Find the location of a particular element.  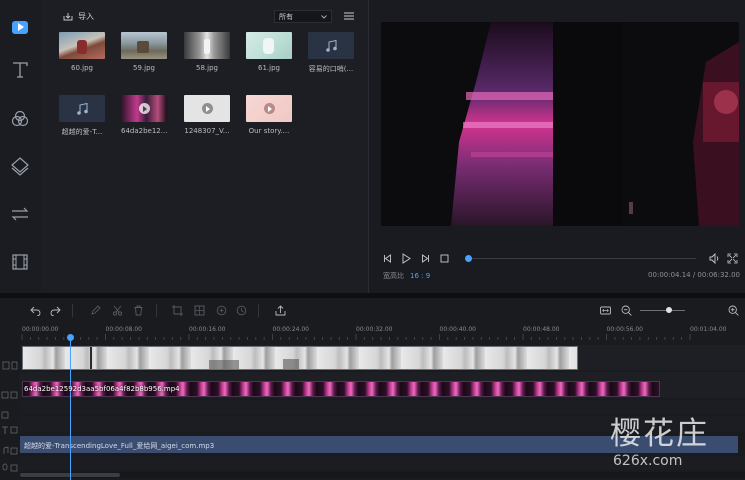

media-label: 58.jpg is located at coordinates (207, 68).